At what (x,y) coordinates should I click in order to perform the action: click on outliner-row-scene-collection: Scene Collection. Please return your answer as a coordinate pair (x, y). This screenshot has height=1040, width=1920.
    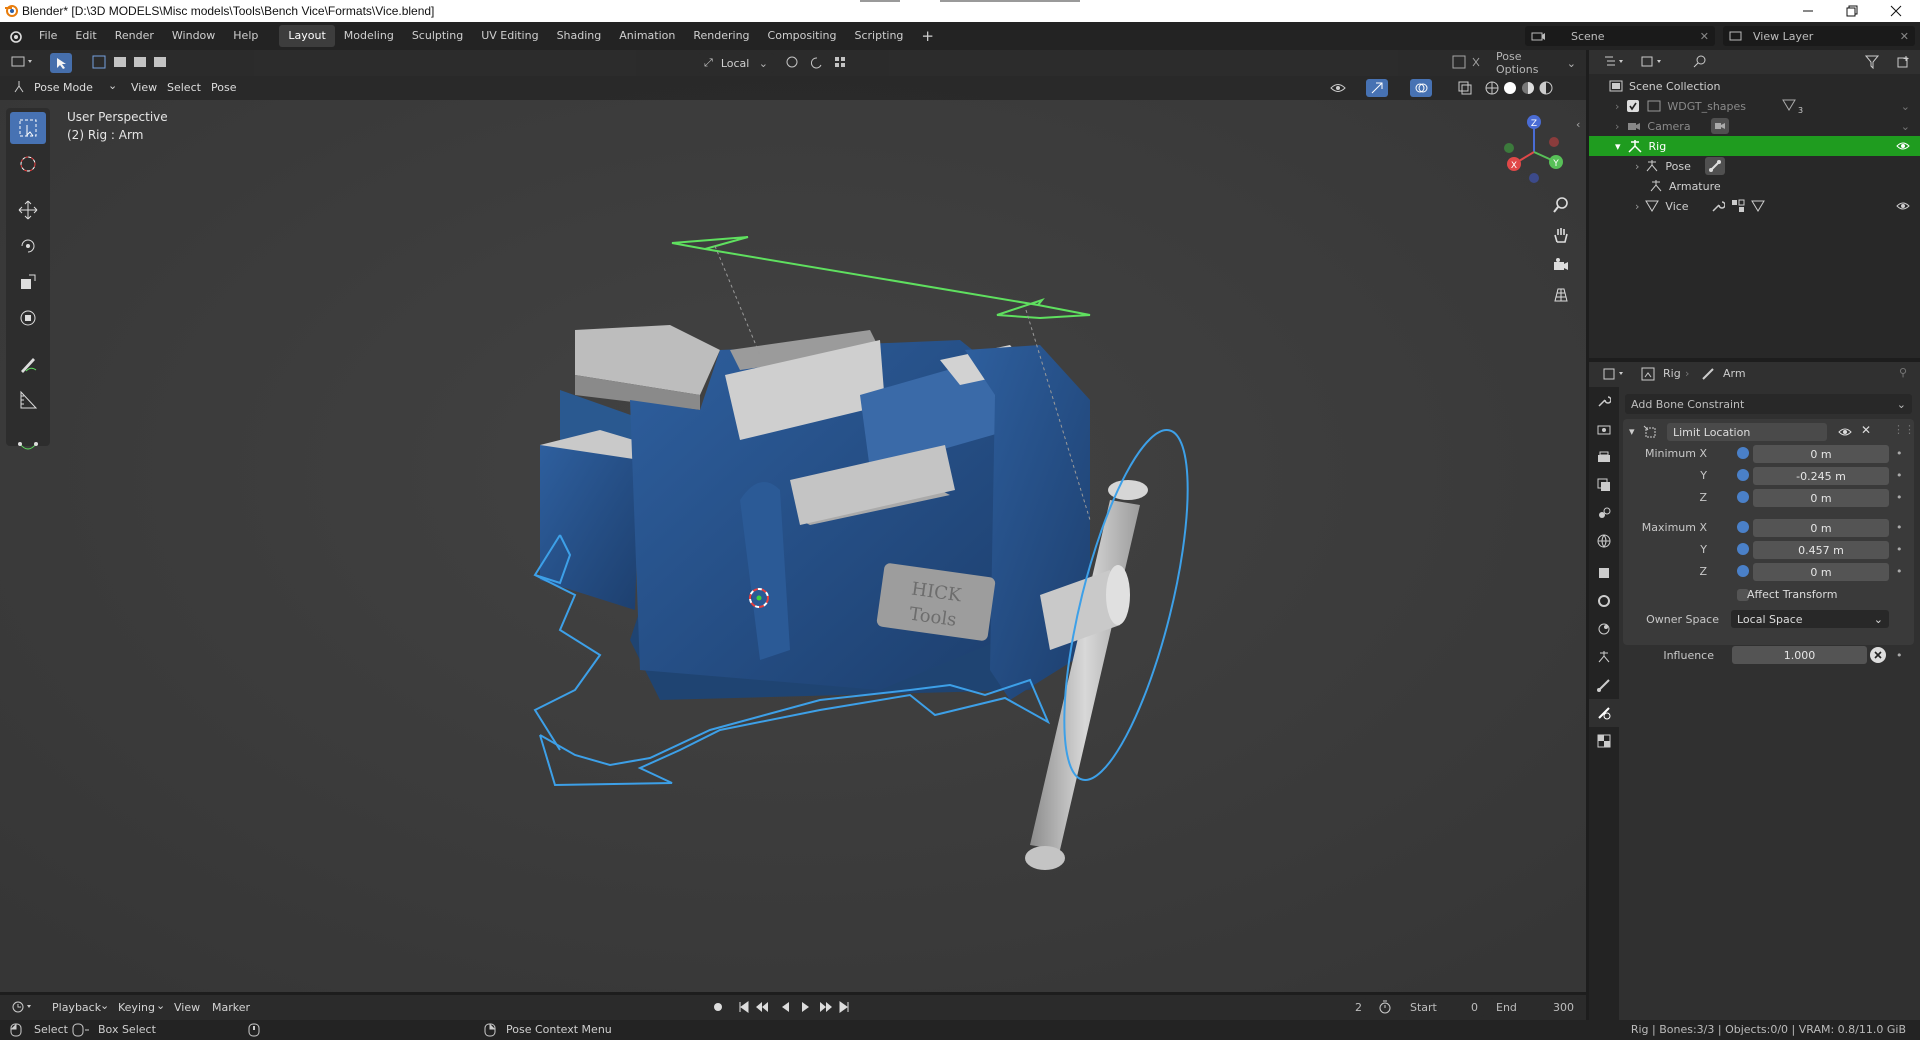
    Looking at the image, I should click on (1754, 86).